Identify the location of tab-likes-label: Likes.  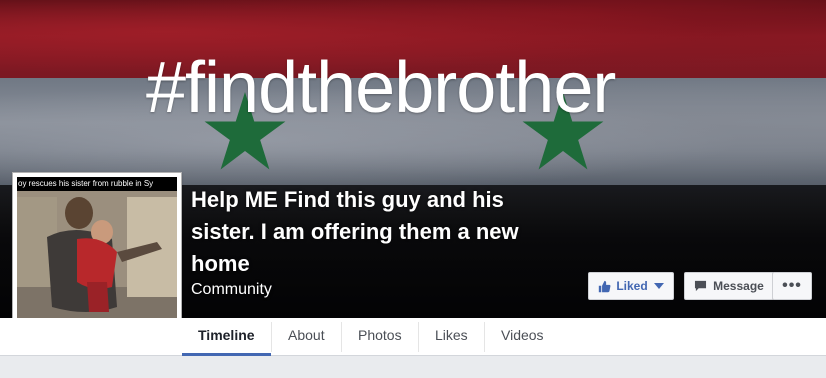
(451, 335).